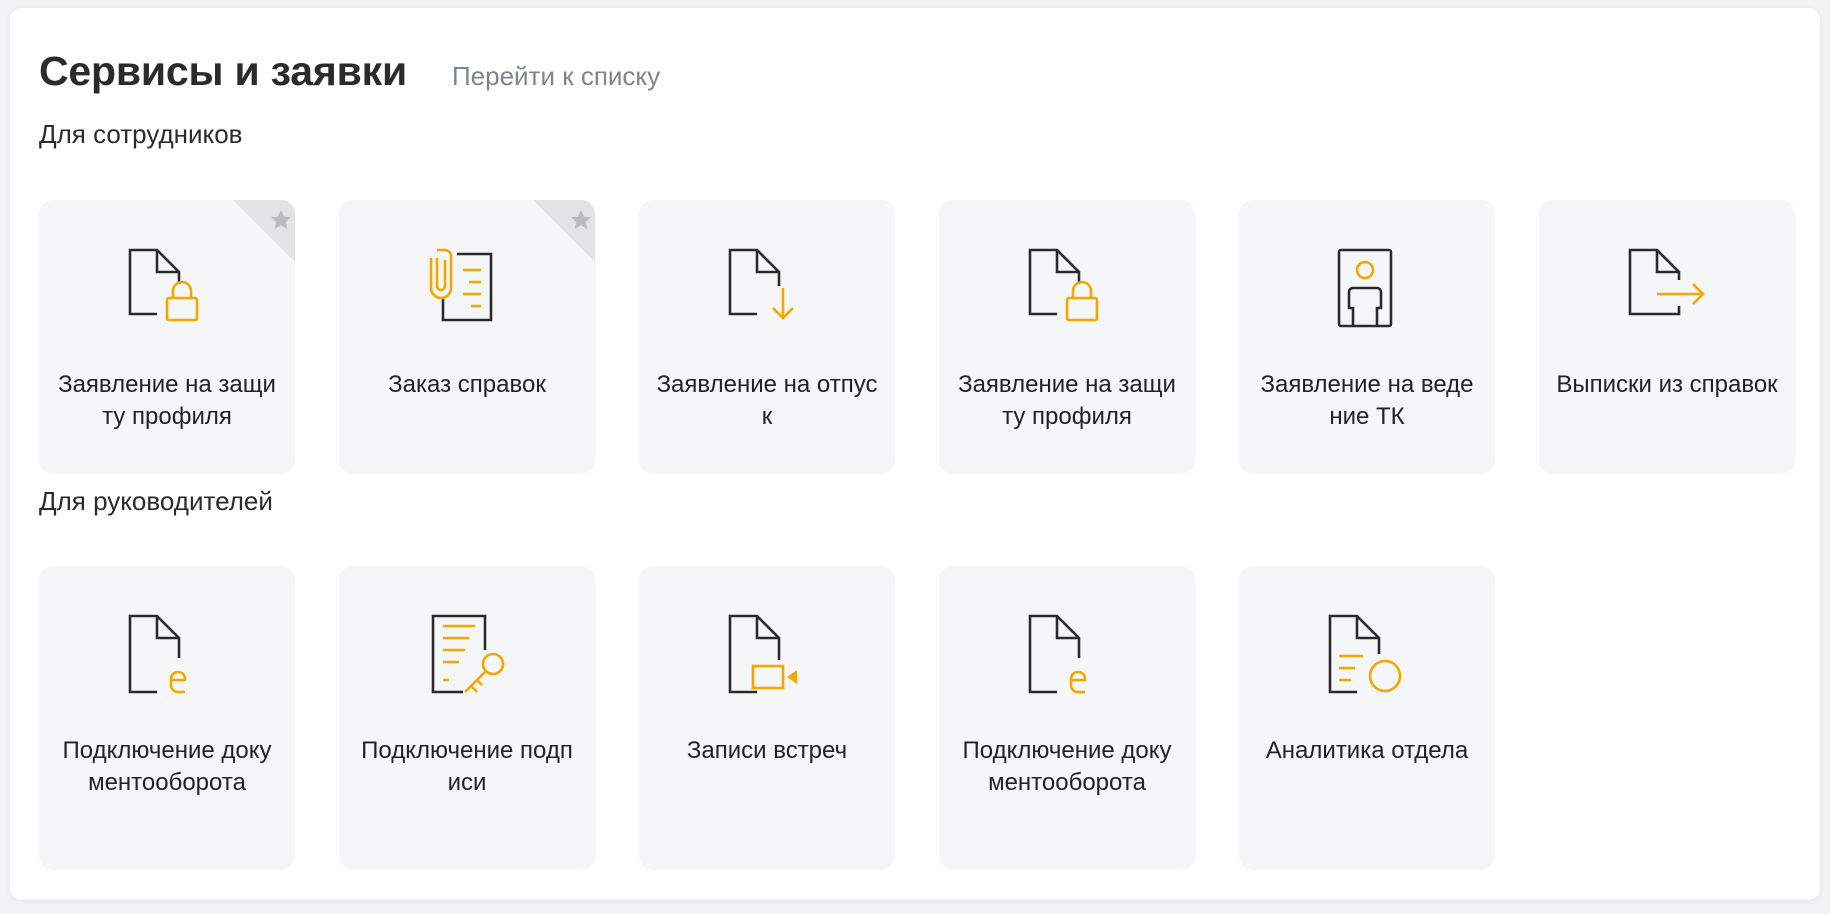  I want to click on page-title: Сервисы и заявки, so click(223, 71).